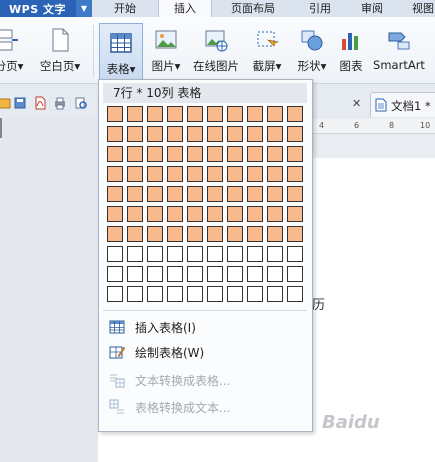 This screenshot has width=435, height=462. Describe the element at coordinates (12, 50) in the screenshot. I see `page-break-button: 分页▾` at that location.